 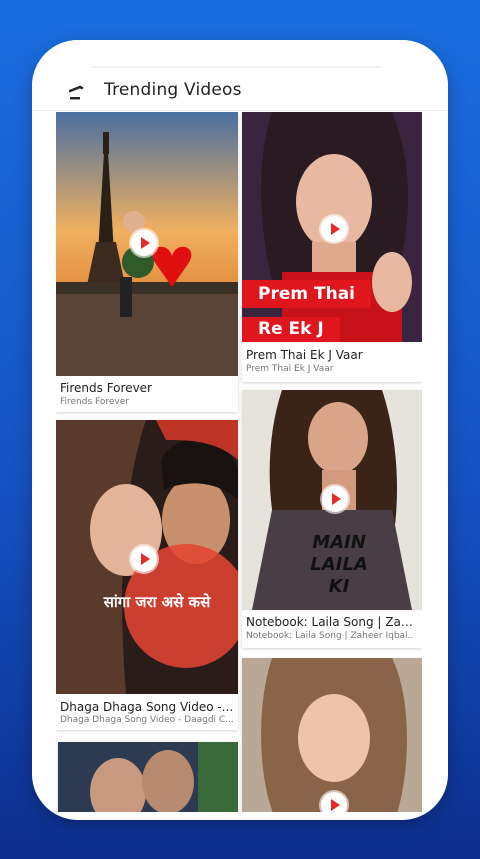 What do you see at coordinates (240, 75) in the screenshot?
I see `app-header: Trending Videos` at bounding box center [240, 75].